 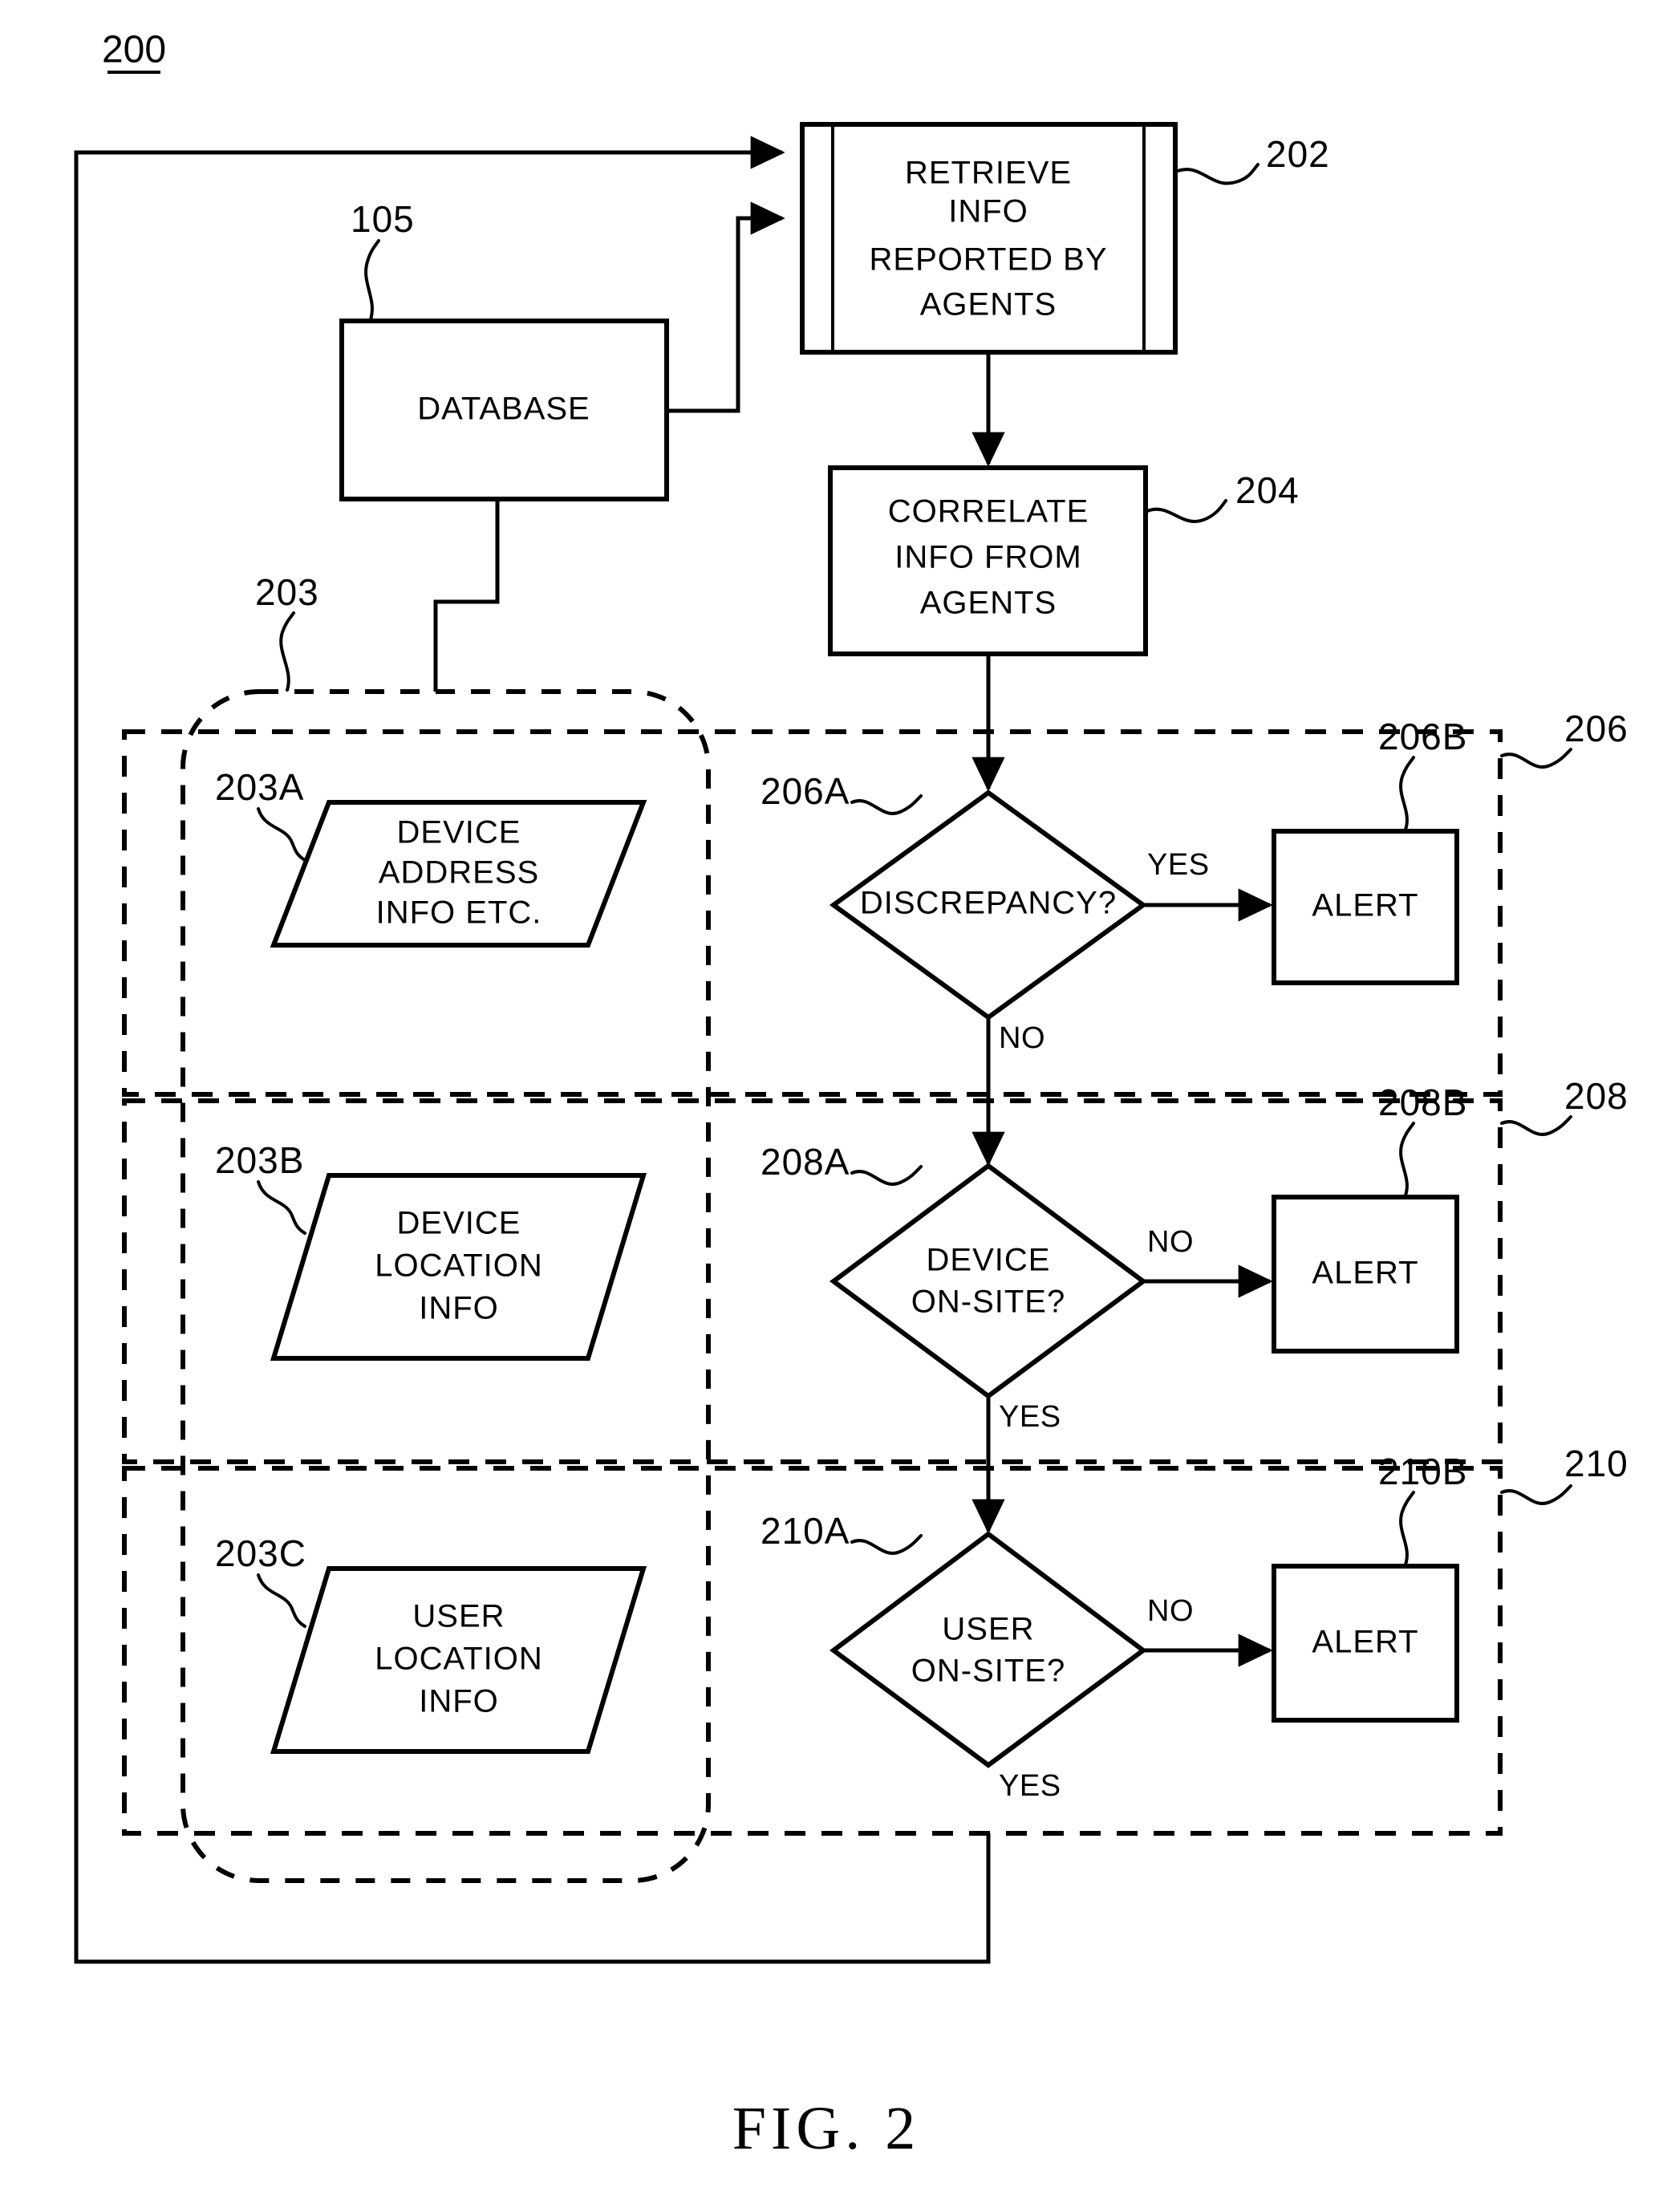 I want to click on ref-leader-203B, so click(x=281, y=1207).